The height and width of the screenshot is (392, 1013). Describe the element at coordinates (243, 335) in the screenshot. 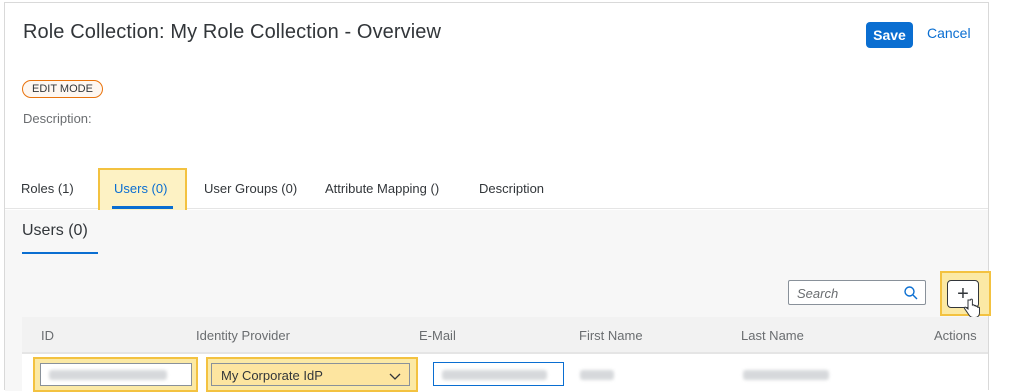

I see `column-identity-provider: Identity Provider` at that location.